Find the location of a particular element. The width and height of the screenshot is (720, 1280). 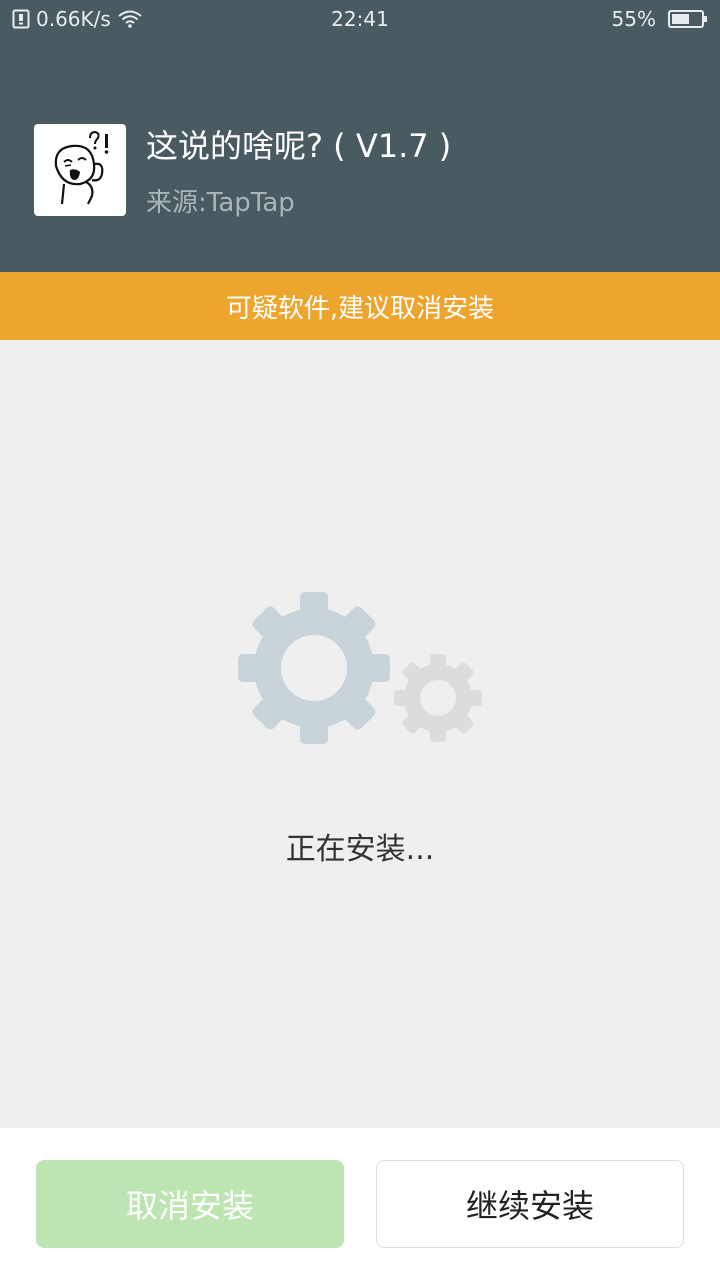

status-right: 55% is located at coordinates (660, 19).